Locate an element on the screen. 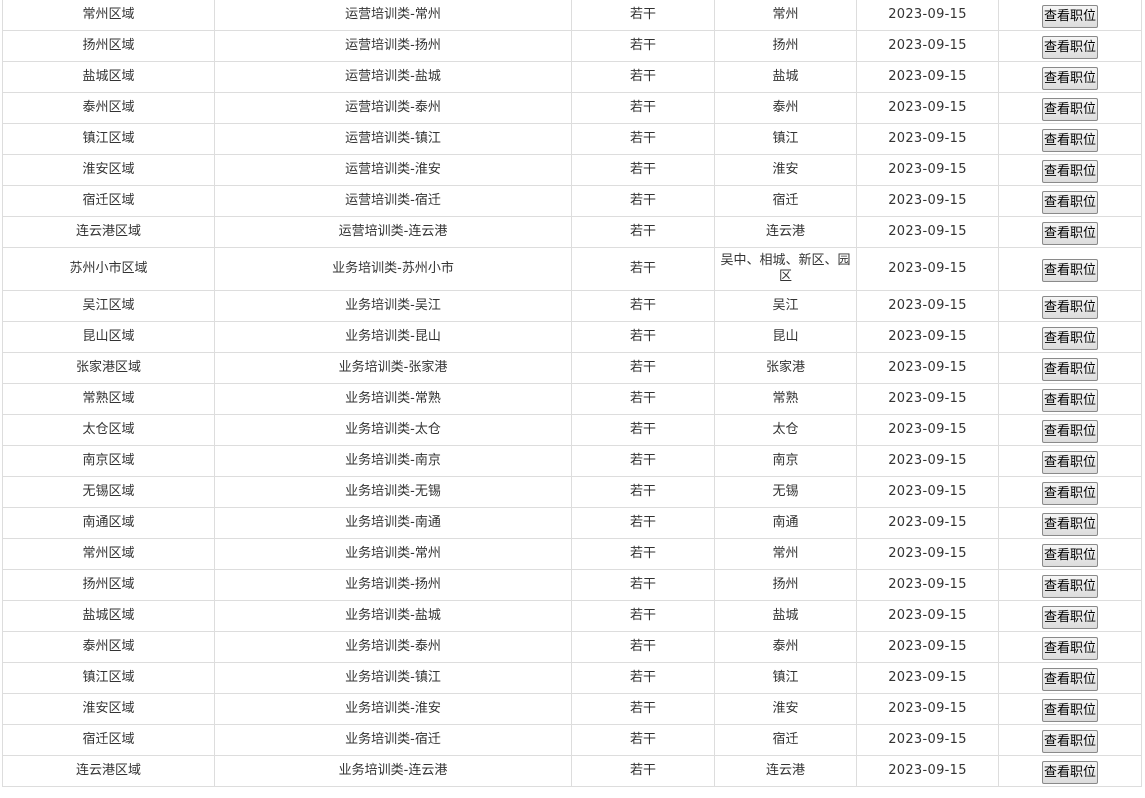  region-cell: 吴江区域 is located at coordinates (108, 306).